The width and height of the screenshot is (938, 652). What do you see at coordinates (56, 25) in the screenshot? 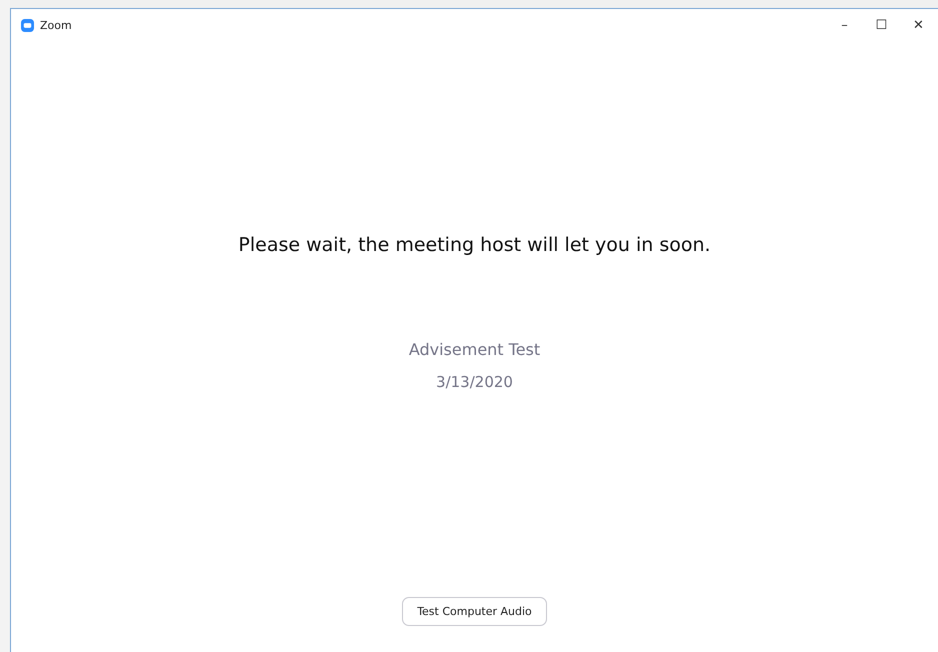
I see `window-title: Zoom` at bounding box center [56, 25].